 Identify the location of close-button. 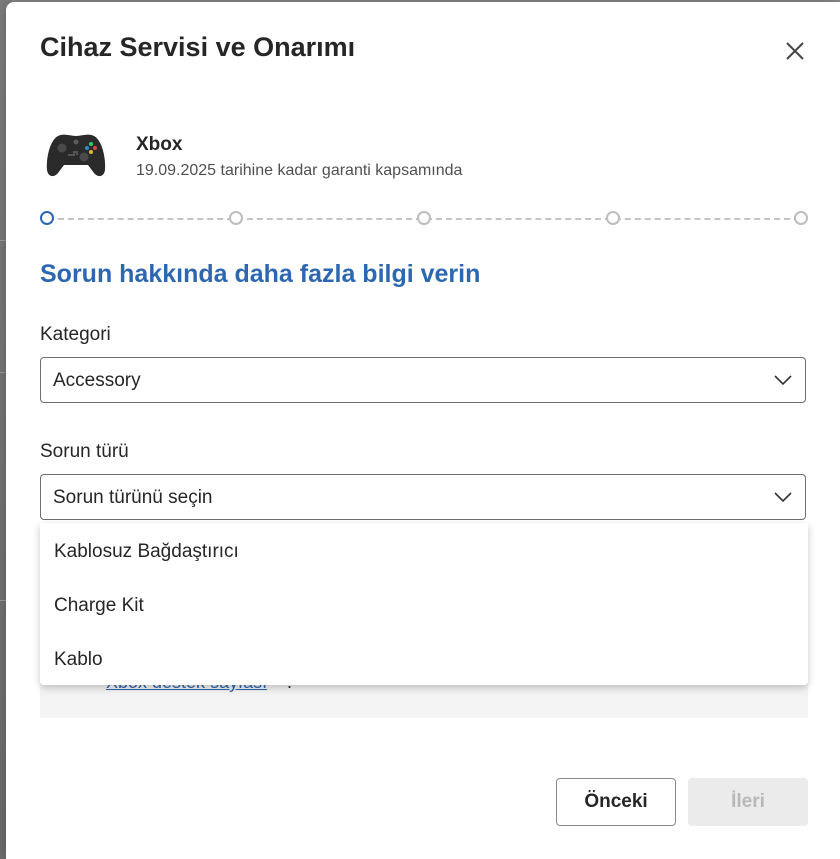
(795, 51).